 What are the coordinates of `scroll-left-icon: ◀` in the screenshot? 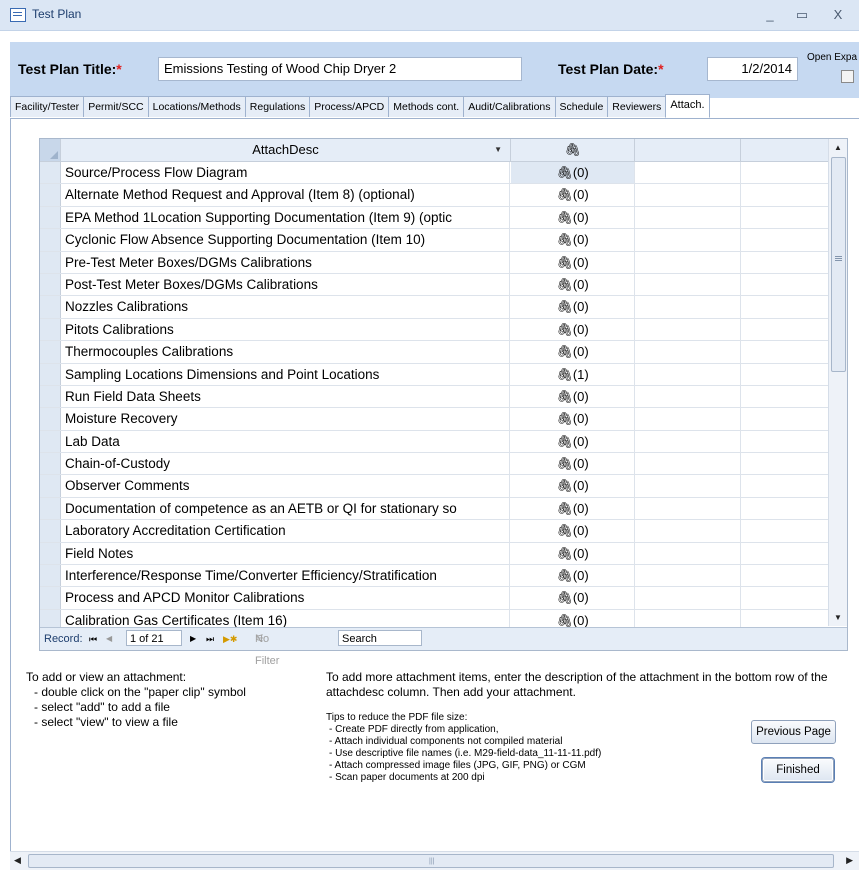 It's located at (17, 860).